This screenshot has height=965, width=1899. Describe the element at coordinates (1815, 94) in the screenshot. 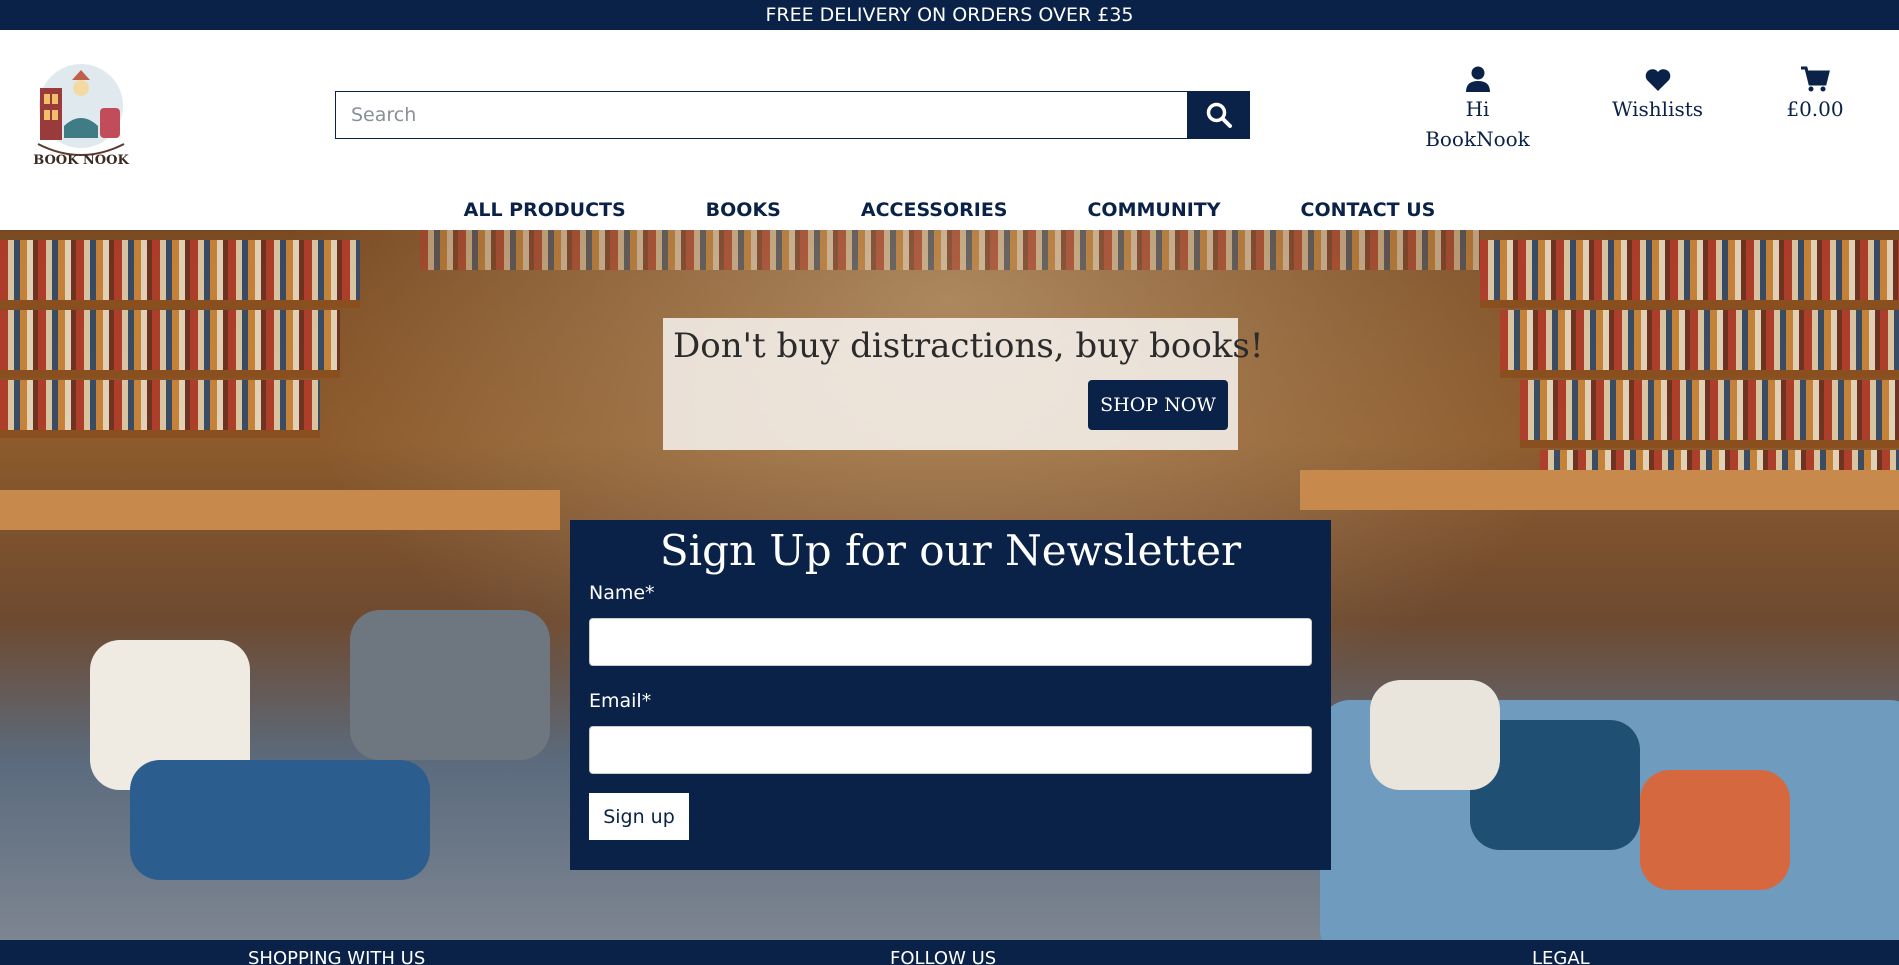

I see `cart-link: £0.00` at that location.